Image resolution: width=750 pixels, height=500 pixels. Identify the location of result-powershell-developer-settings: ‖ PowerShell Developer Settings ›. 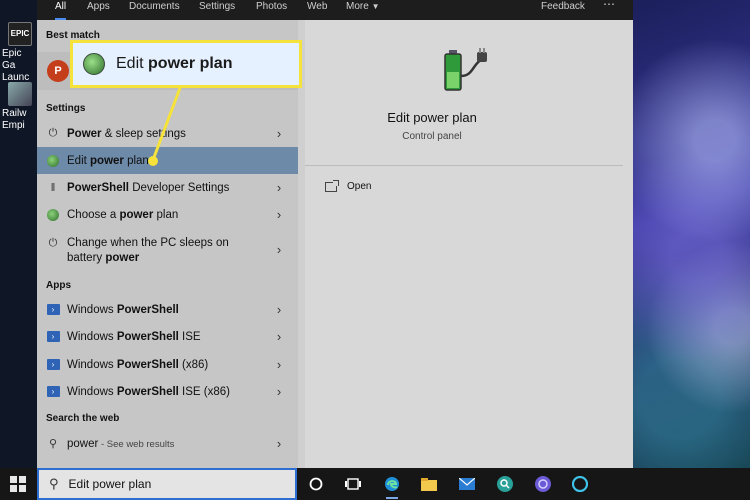
(167, 187).